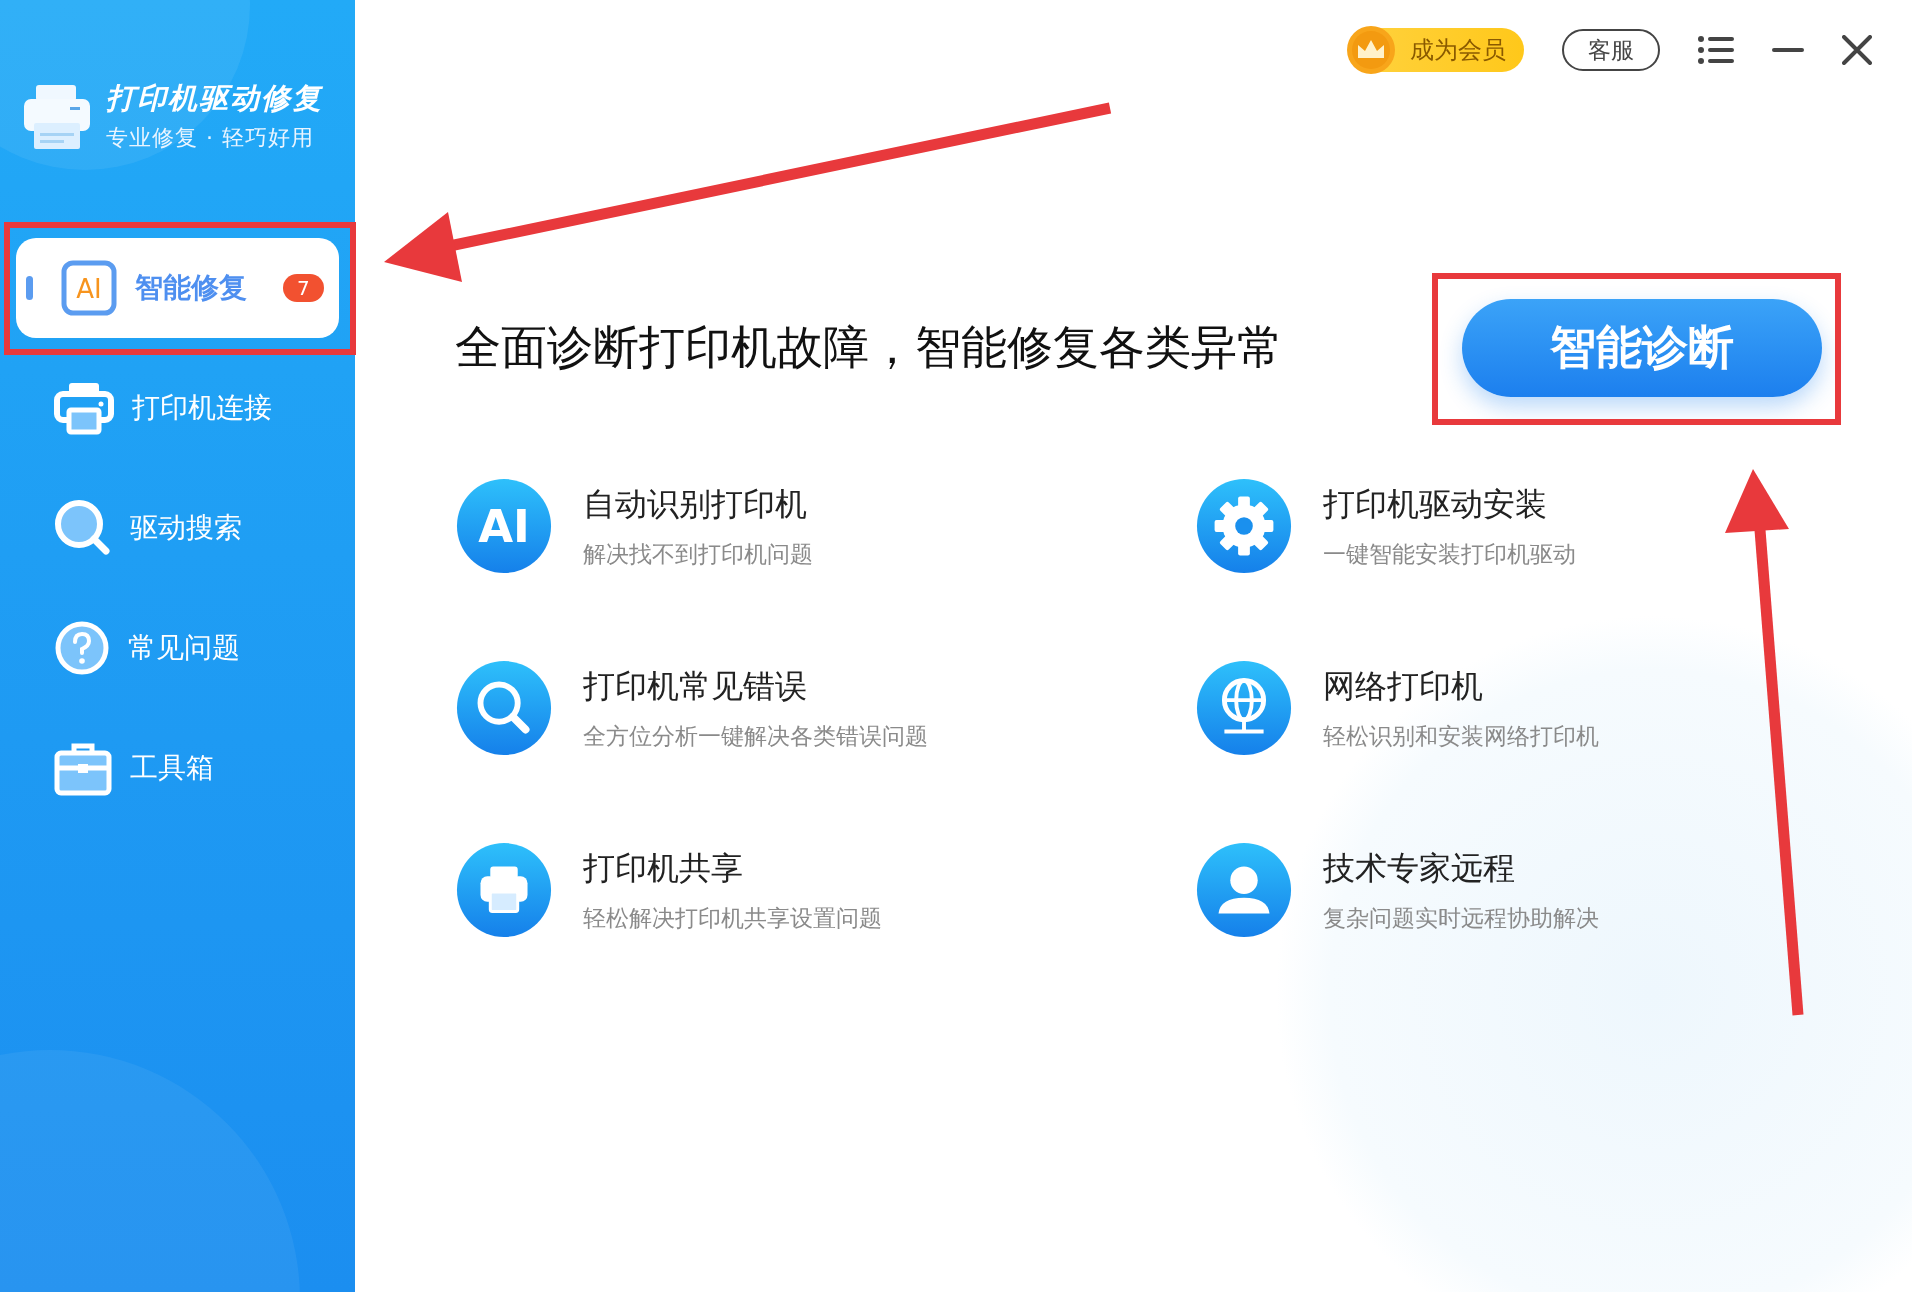 Image resolution: width=1912 pixels, height=1292 pixels. Describe the element at coordinates (869, 347) in the screenshot. I see `headline: 全面诊断打印机故障，智能修复各类异常` at that location.